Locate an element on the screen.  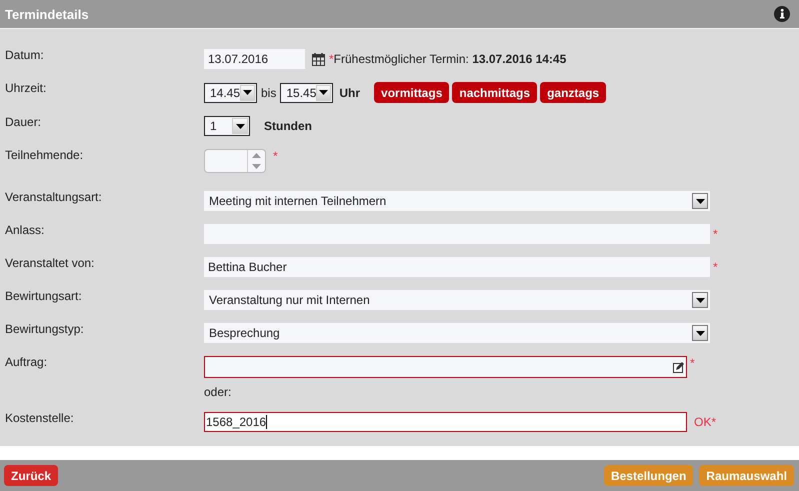
start-time-select: 14.45 is located at coordinates (230, 92).